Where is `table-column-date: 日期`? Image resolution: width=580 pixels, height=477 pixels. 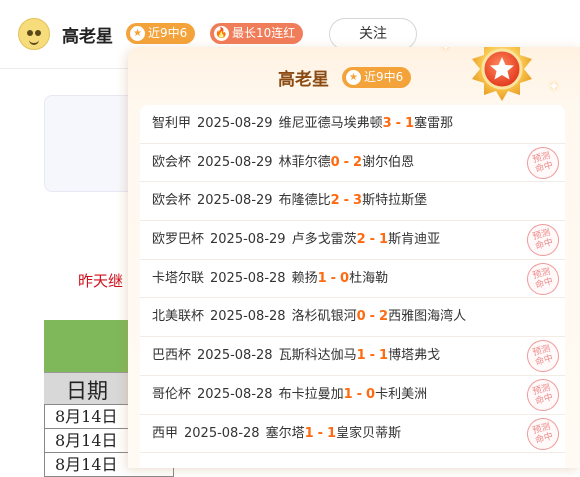
table-column-date: 日期 is located at coordinates (87, 391).